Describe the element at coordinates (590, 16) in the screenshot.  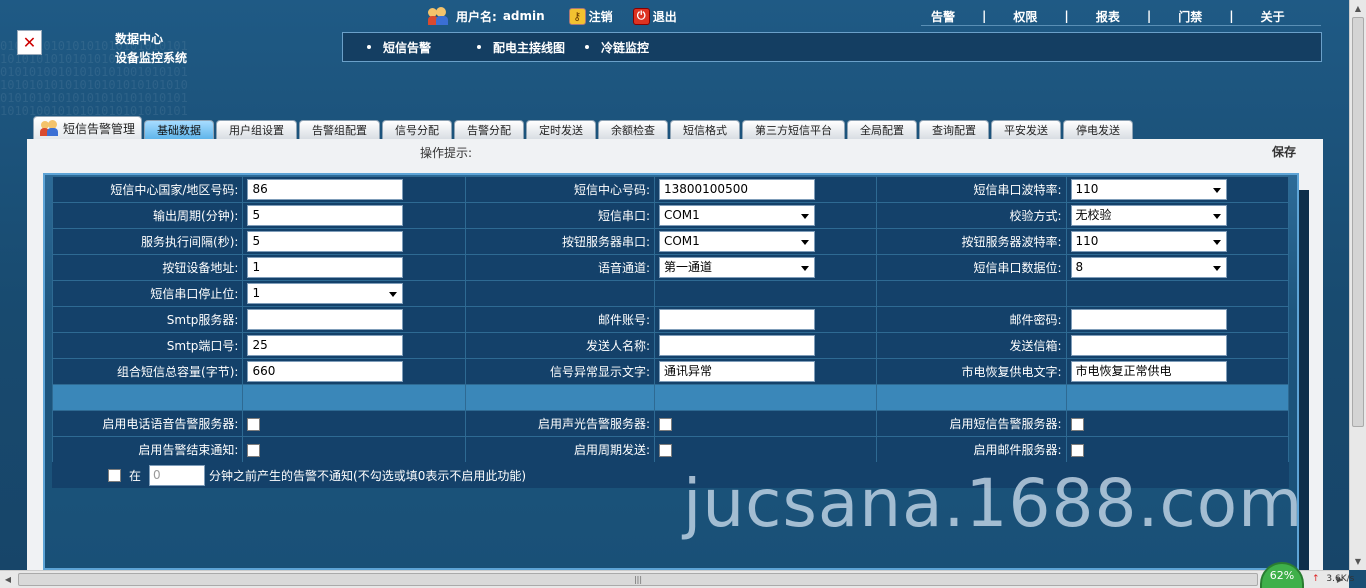
I see `logout-button: ⚷ 注销` at that location.